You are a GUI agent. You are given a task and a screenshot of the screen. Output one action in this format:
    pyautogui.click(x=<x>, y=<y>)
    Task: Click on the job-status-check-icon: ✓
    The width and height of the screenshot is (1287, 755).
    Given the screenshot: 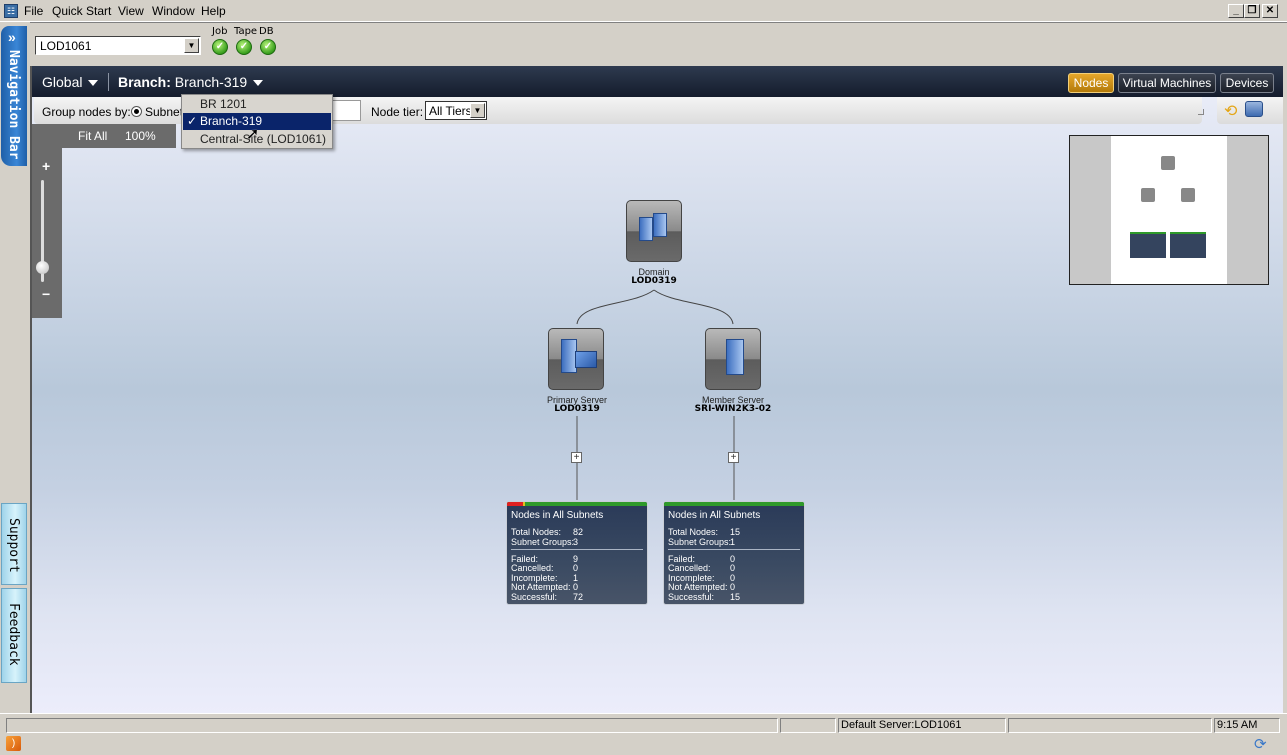 What is the action you would take?
    pyautogui.click(x=220, y=47)
    